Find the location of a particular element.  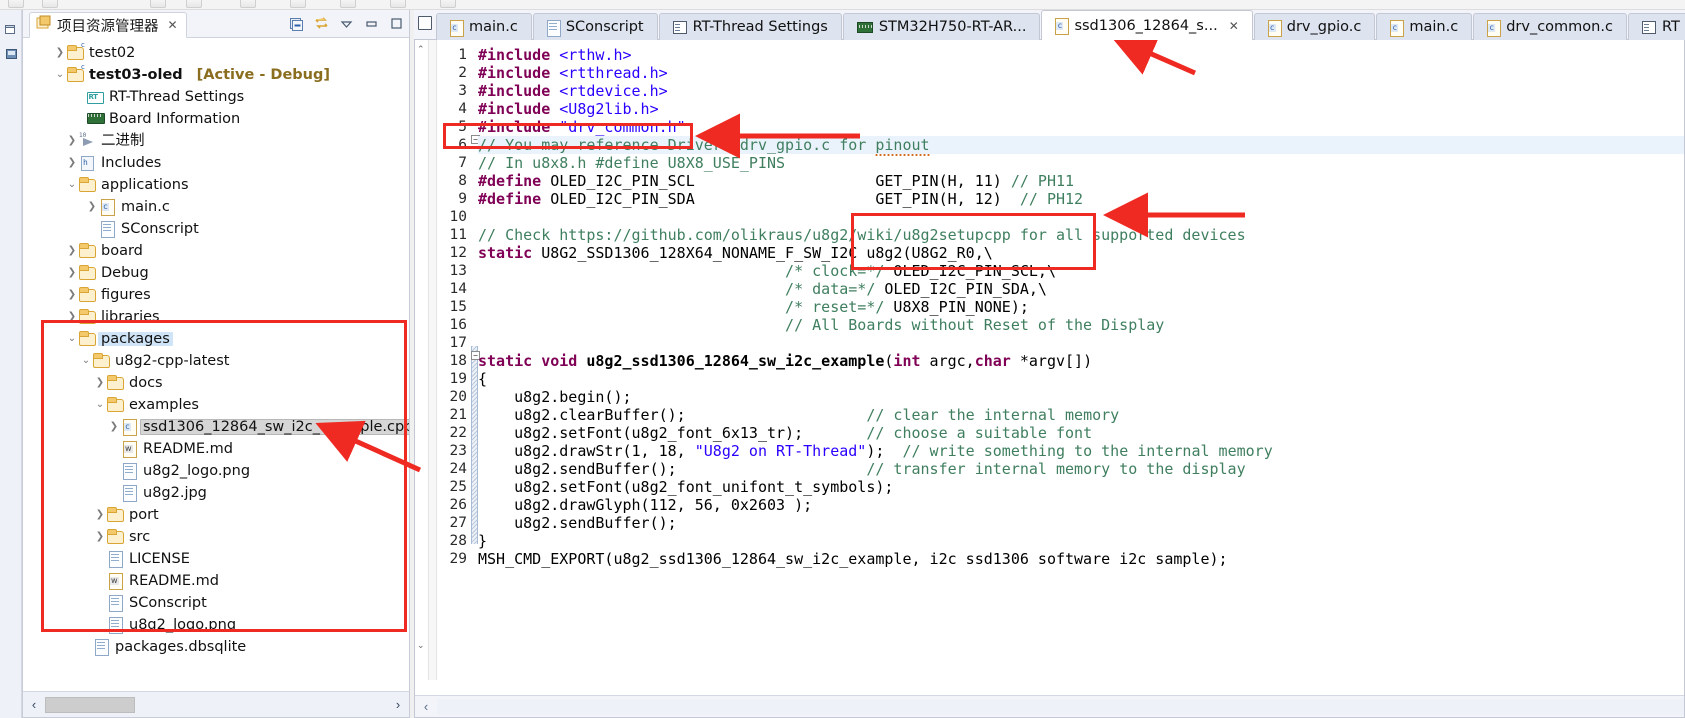

tree-item-test03-oled: ⌄ c test03-oled [Active - Debug] is located at coordinates (216, 75).